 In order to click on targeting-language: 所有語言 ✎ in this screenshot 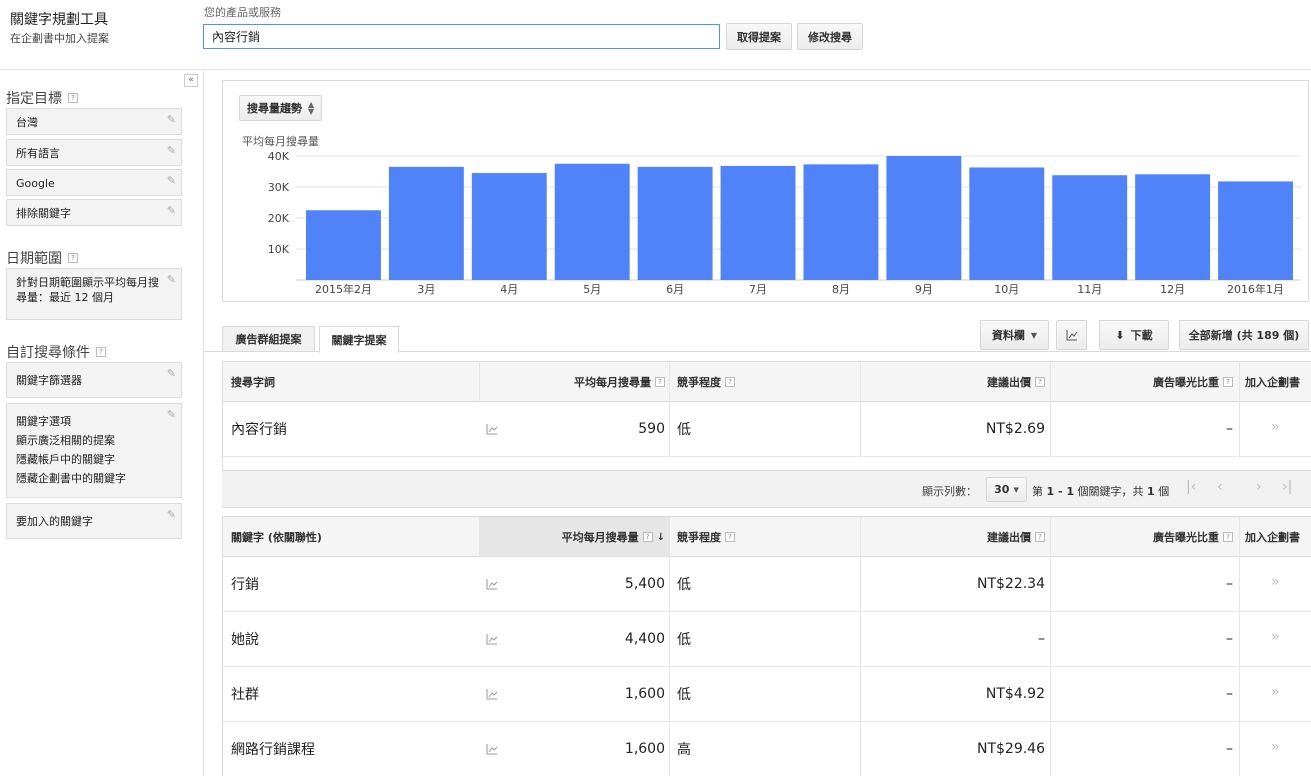, I will do `click(94, 152)`.